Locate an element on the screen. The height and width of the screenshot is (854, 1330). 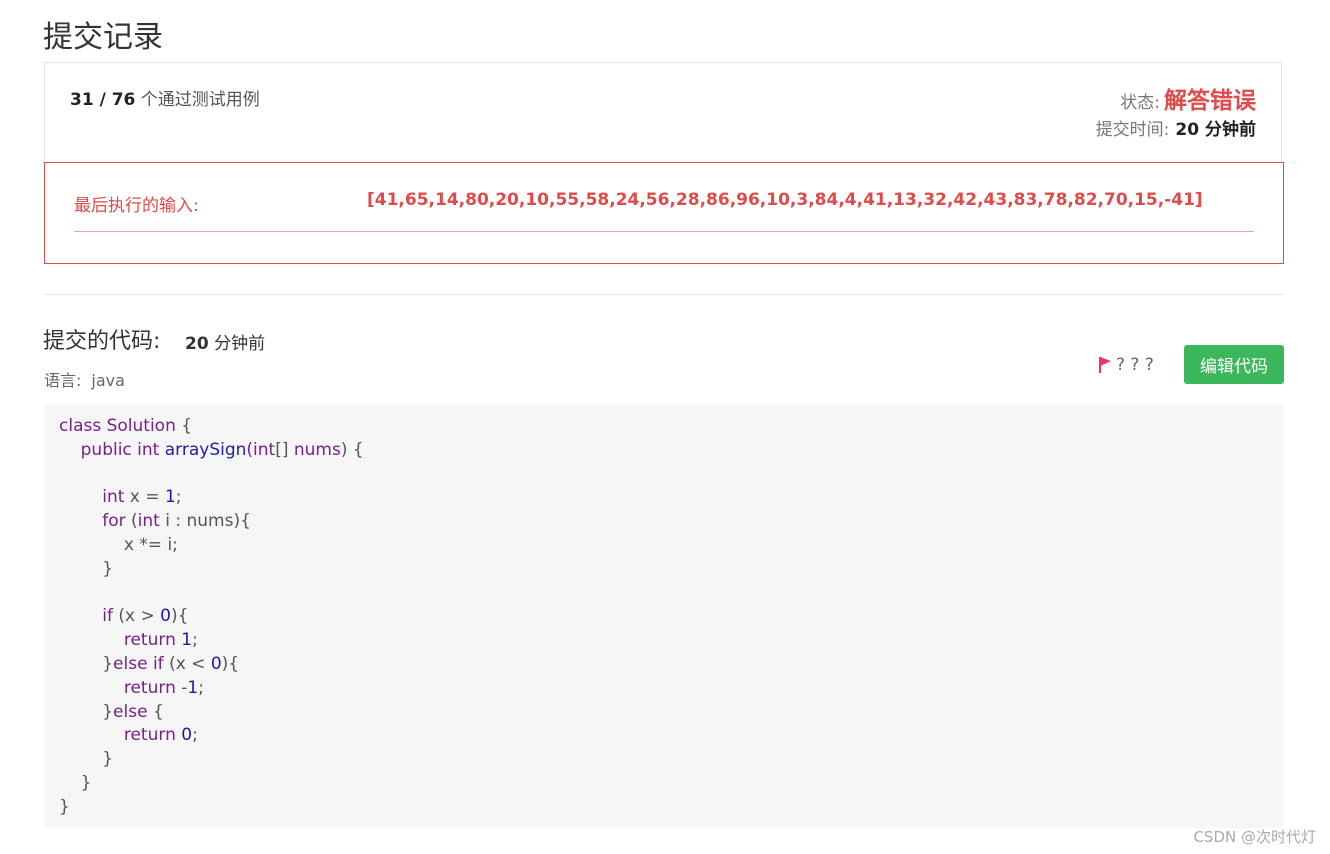
submit-time-value: 20 分钟前 is located at coordinates (1215, 130).